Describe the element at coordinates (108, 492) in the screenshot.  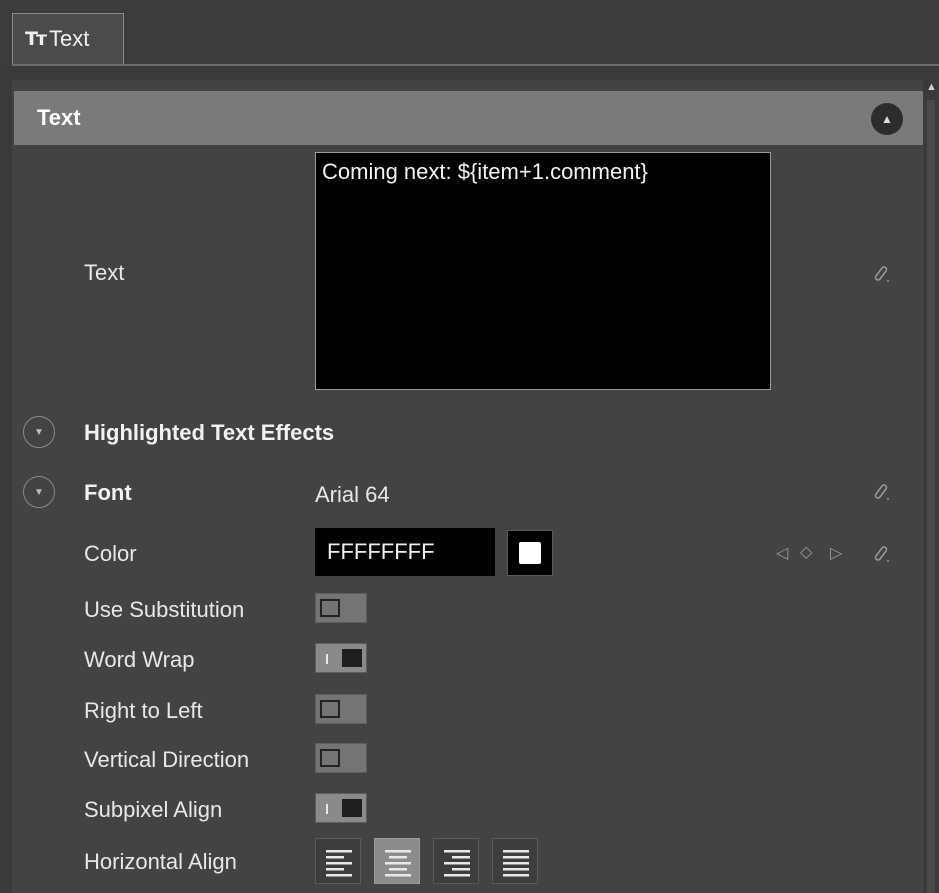
I see `font-label: Font` at that location.